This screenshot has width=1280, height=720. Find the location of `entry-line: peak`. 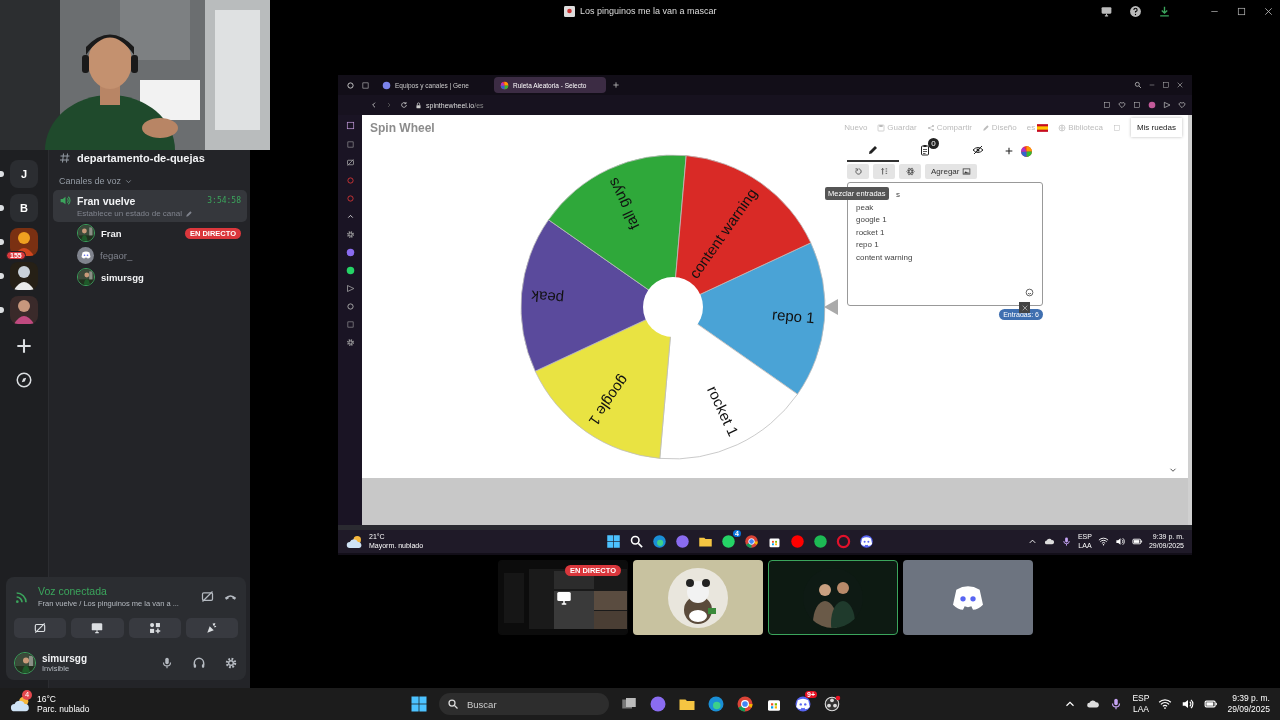

entry-line: peak is located at coordinates (865, 207).